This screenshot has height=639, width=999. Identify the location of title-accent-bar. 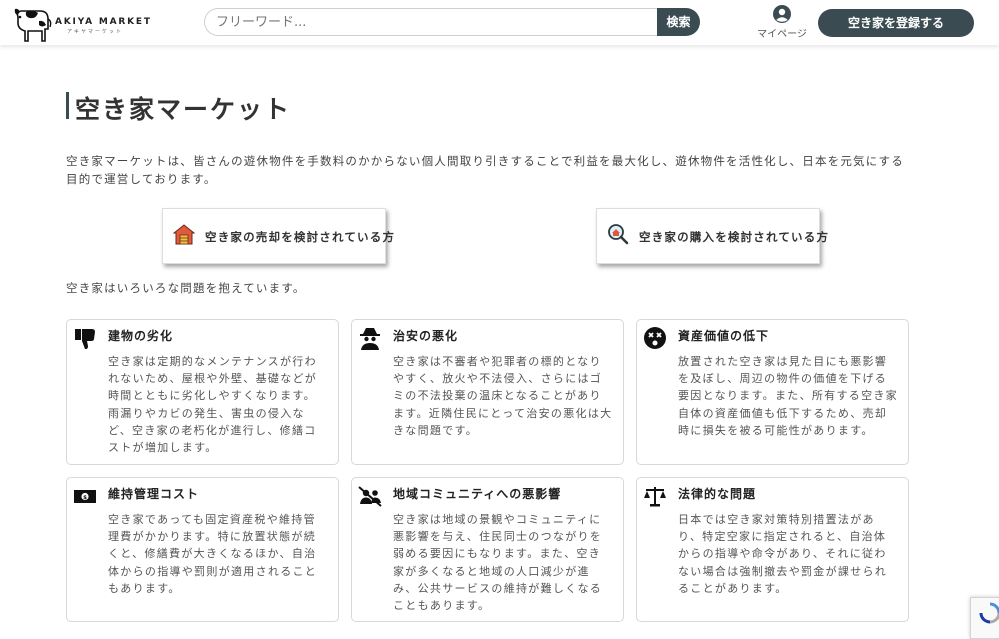
(67, 105).